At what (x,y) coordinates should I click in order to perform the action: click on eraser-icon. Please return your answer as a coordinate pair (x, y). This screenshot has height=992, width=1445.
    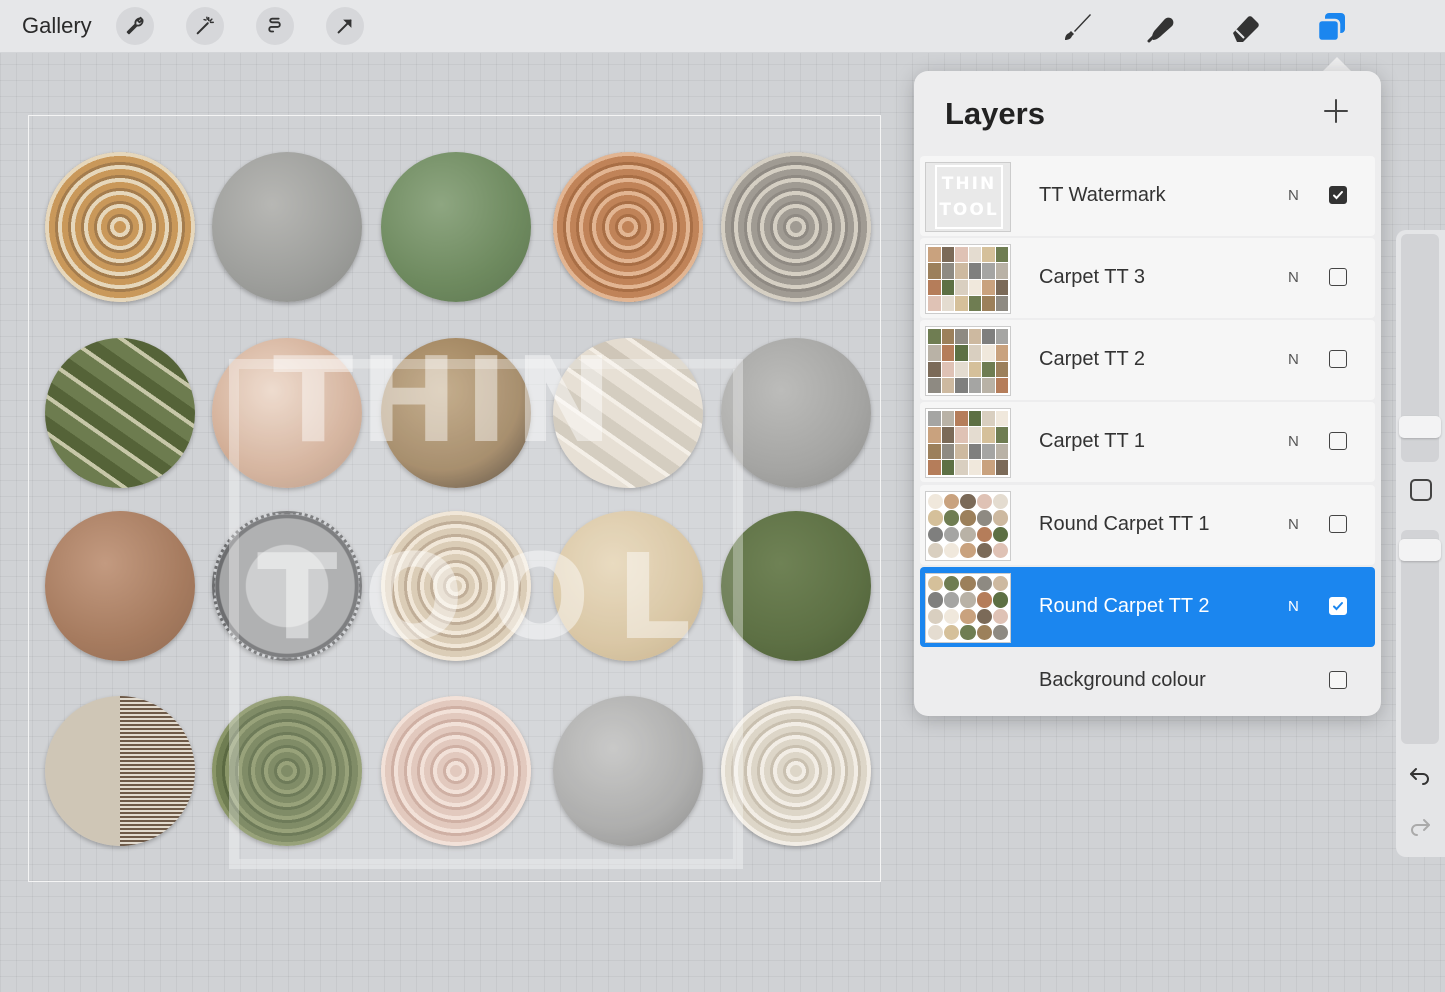
    Looking at the image, I should click on (1246, 27).